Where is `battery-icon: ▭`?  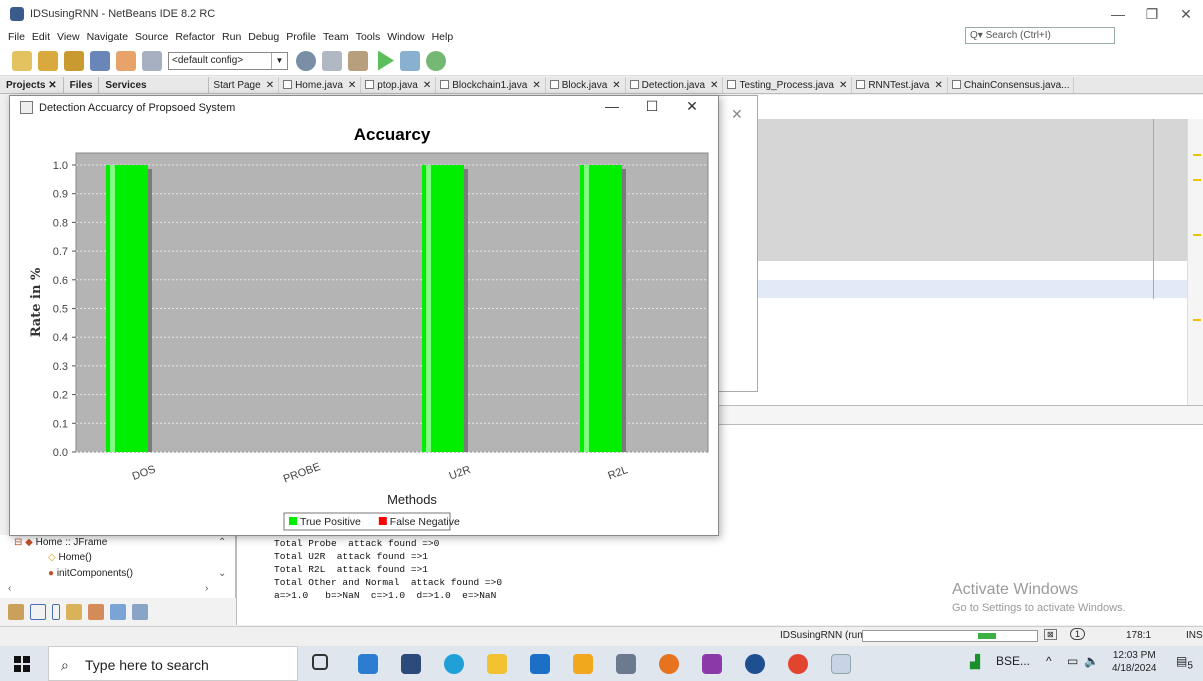
battery-icon: ▭ is located at coordinates (1072, 661).